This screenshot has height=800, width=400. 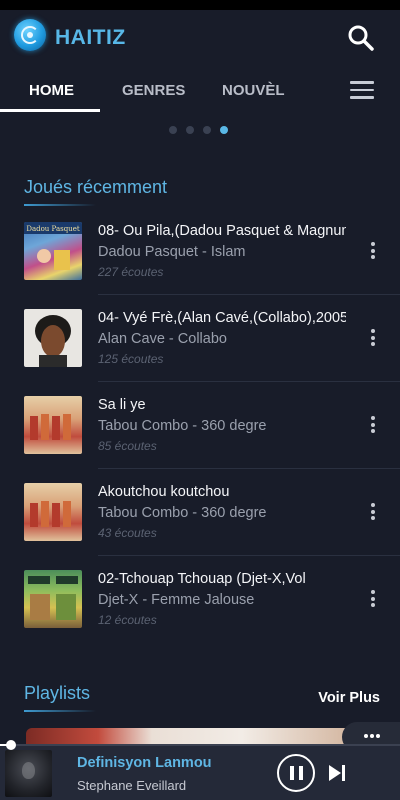 What do you see at coordinates (292, 773) in the screenshot?
I see `pause-icon` at bounding box center [292, 773].